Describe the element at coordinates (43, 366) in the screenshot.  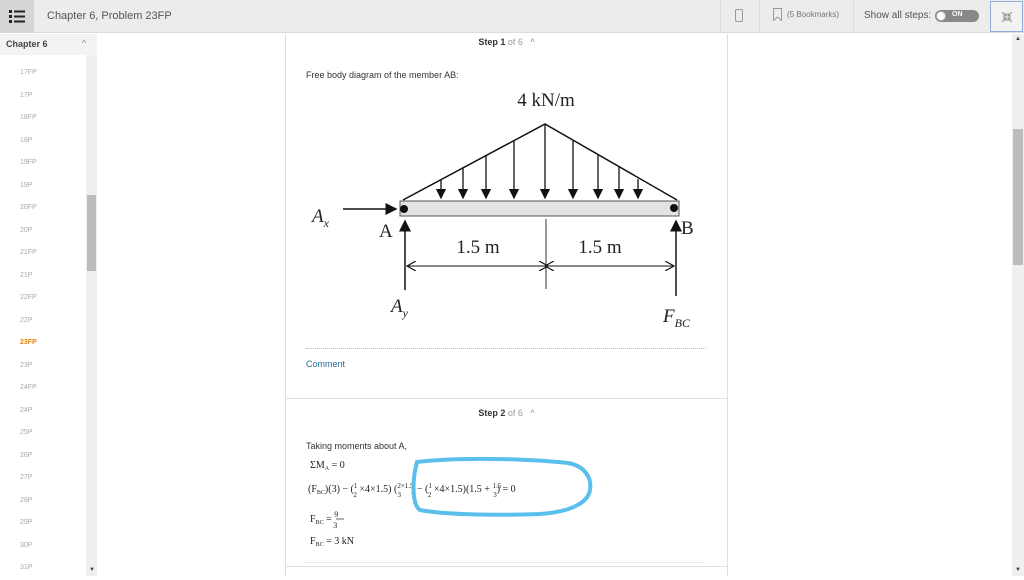
I see `sidebar-item-23p: 23P` at that location.